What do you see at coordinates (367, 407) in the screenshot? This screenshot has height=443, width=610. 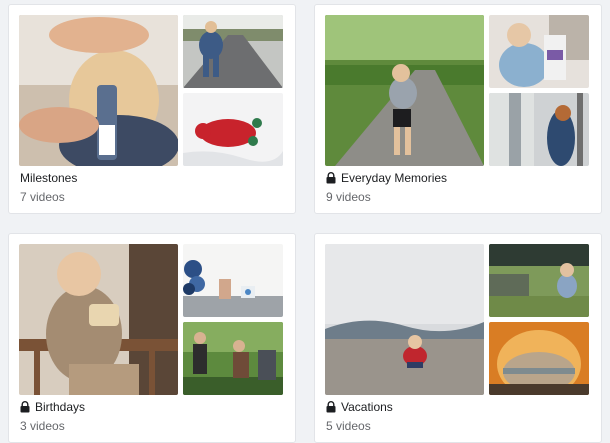 I see `album-title: Vacations` at bounding box center [367, 407].